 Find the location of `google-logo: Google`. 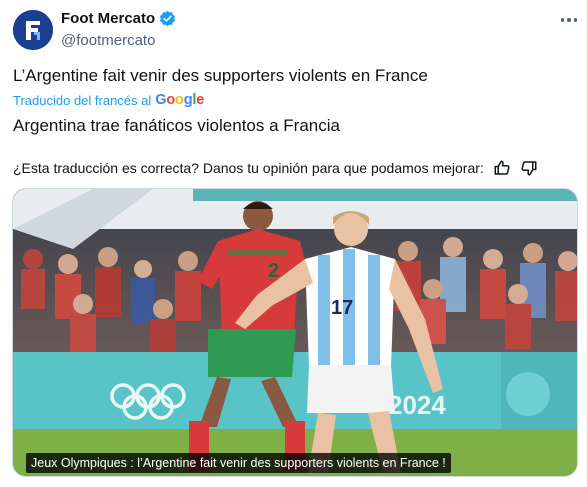

google-logo: Google is located at coordinates (180, 100).